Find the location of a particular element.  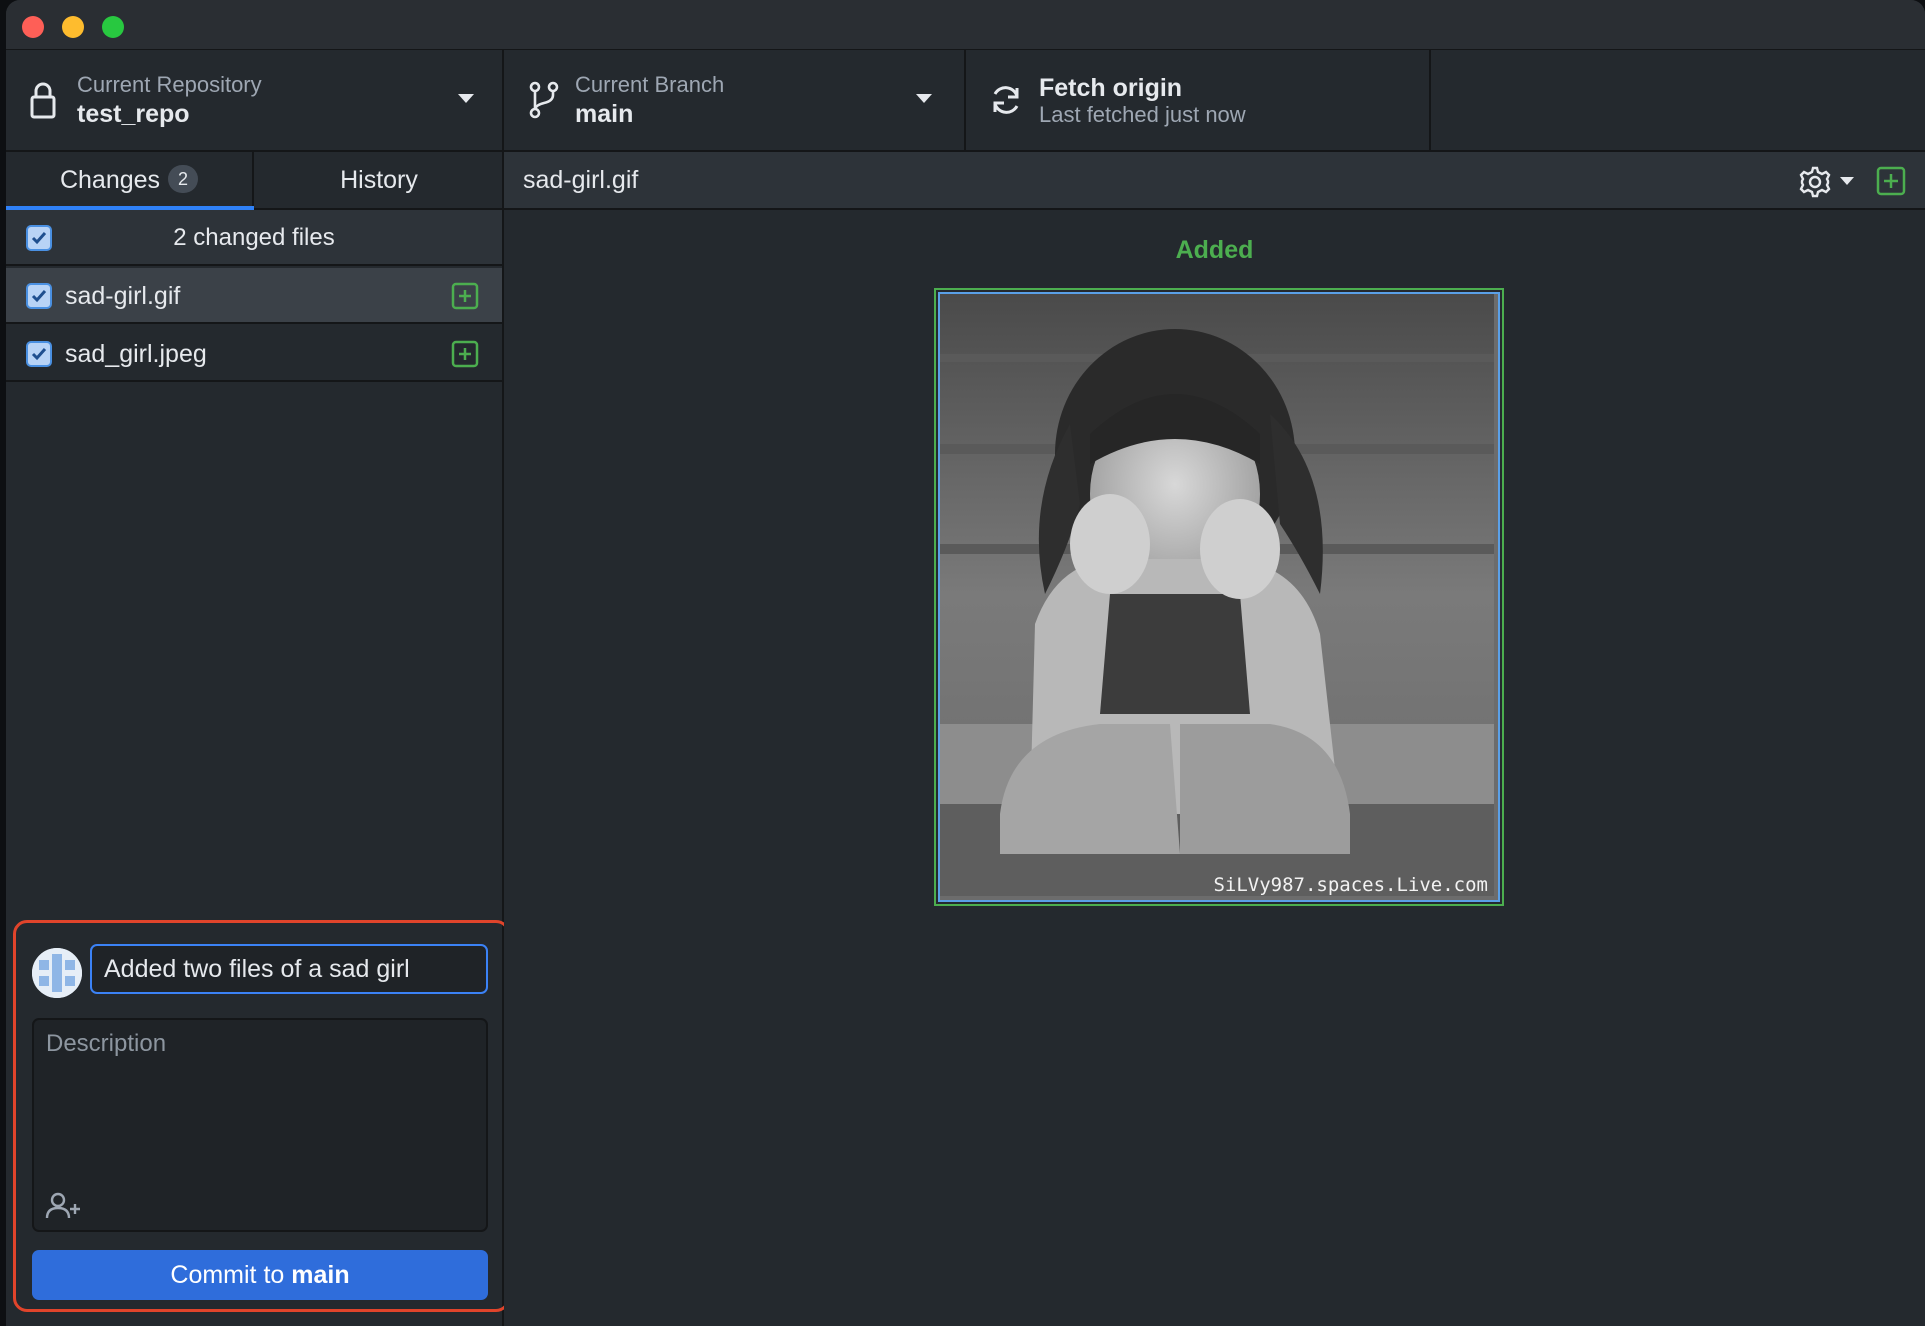

title-bar is located at coordinates (965, 25).